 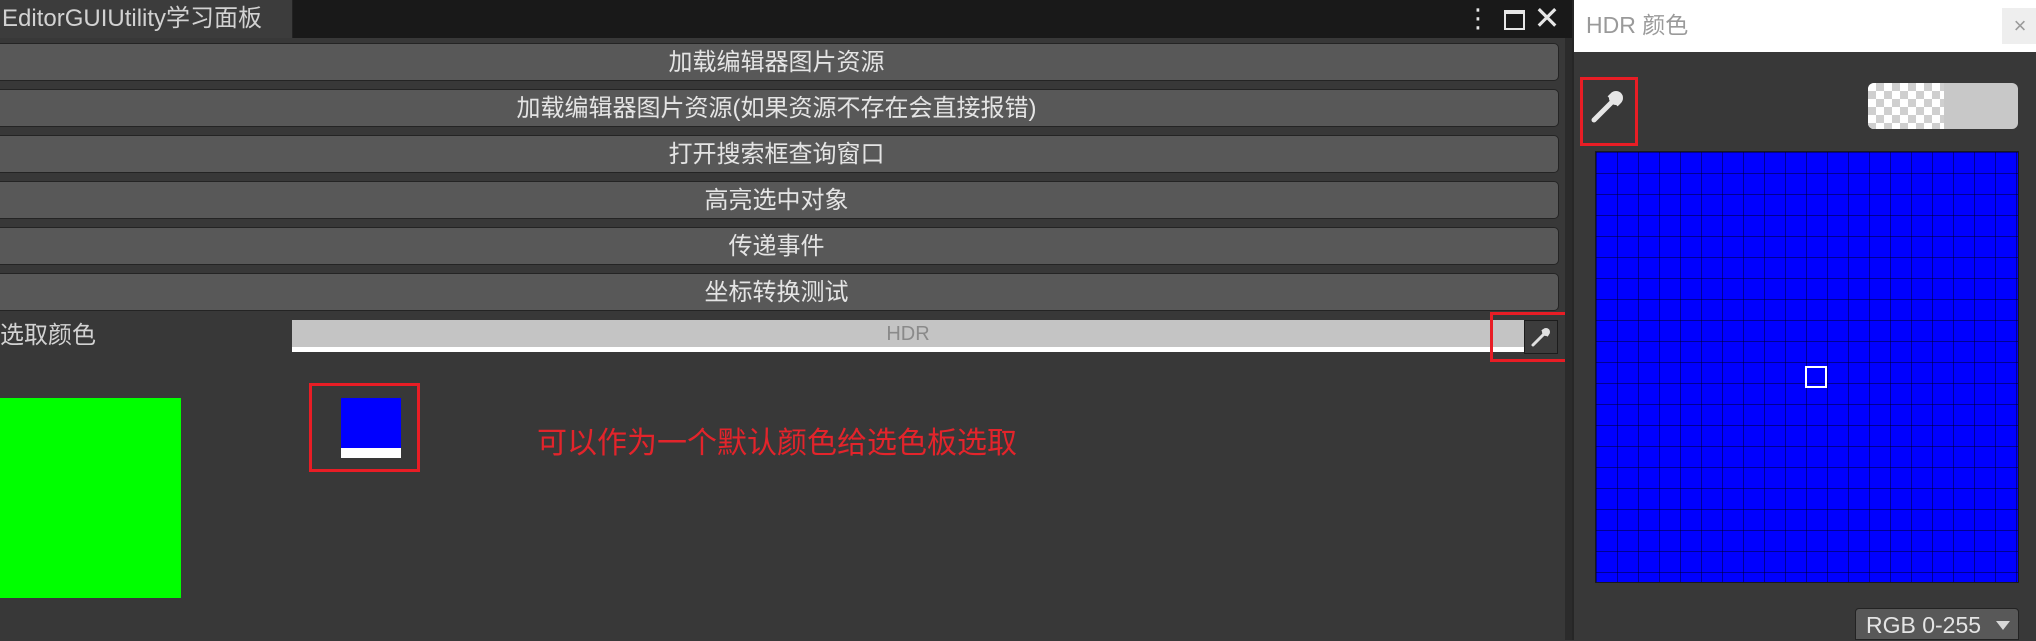 What do you see at coordinates (777, 443) in the screenshot?
I see `annotation-text: 可以作为一个默认颜色给选色板选取` at bounding box center [777, 443].